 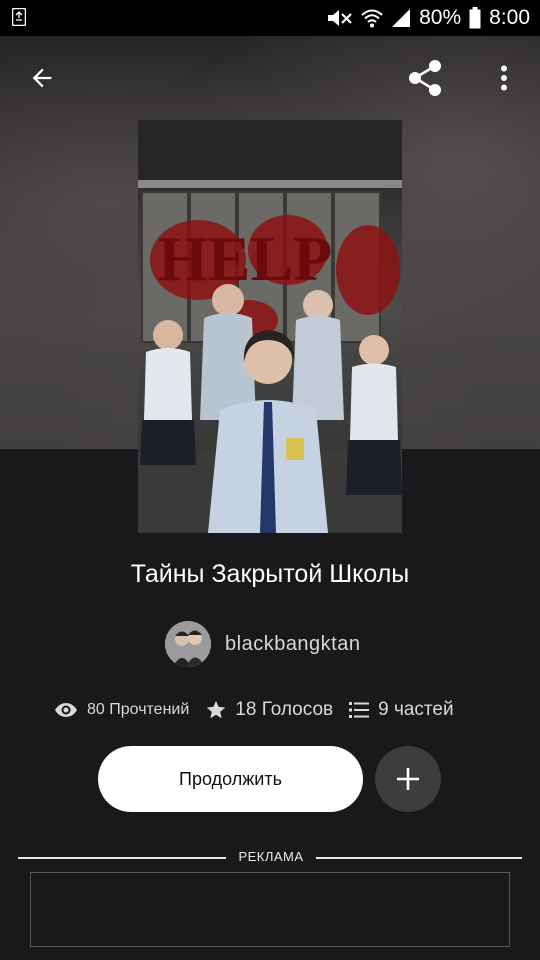 I want to click on parts-stat: 9 частей, so click(x=401, y=710).